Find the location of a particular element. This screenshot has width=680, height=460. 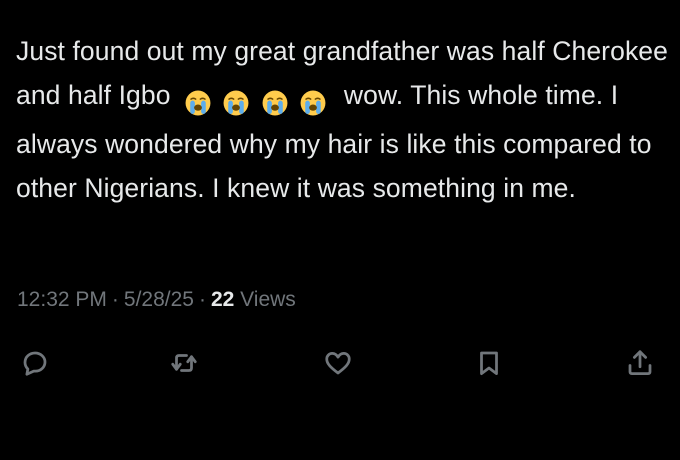

bookmark-icon is located at coordinates (489, 363).